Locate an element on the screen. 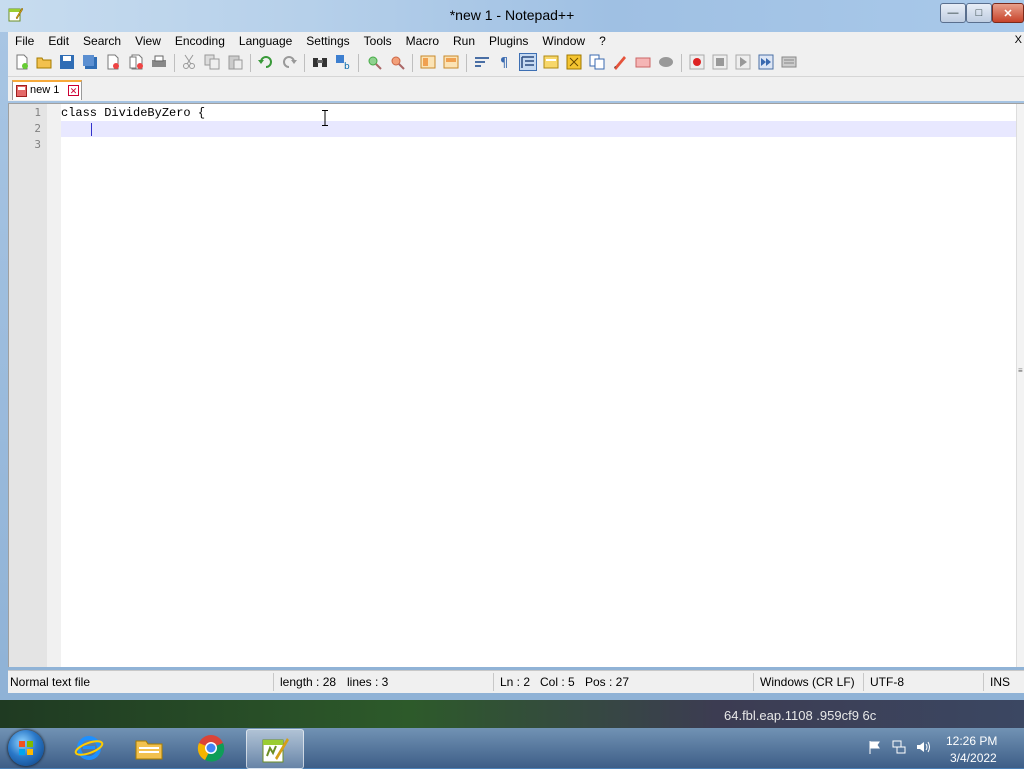  menu-tools: Tools is located at coordinates (378, 41).